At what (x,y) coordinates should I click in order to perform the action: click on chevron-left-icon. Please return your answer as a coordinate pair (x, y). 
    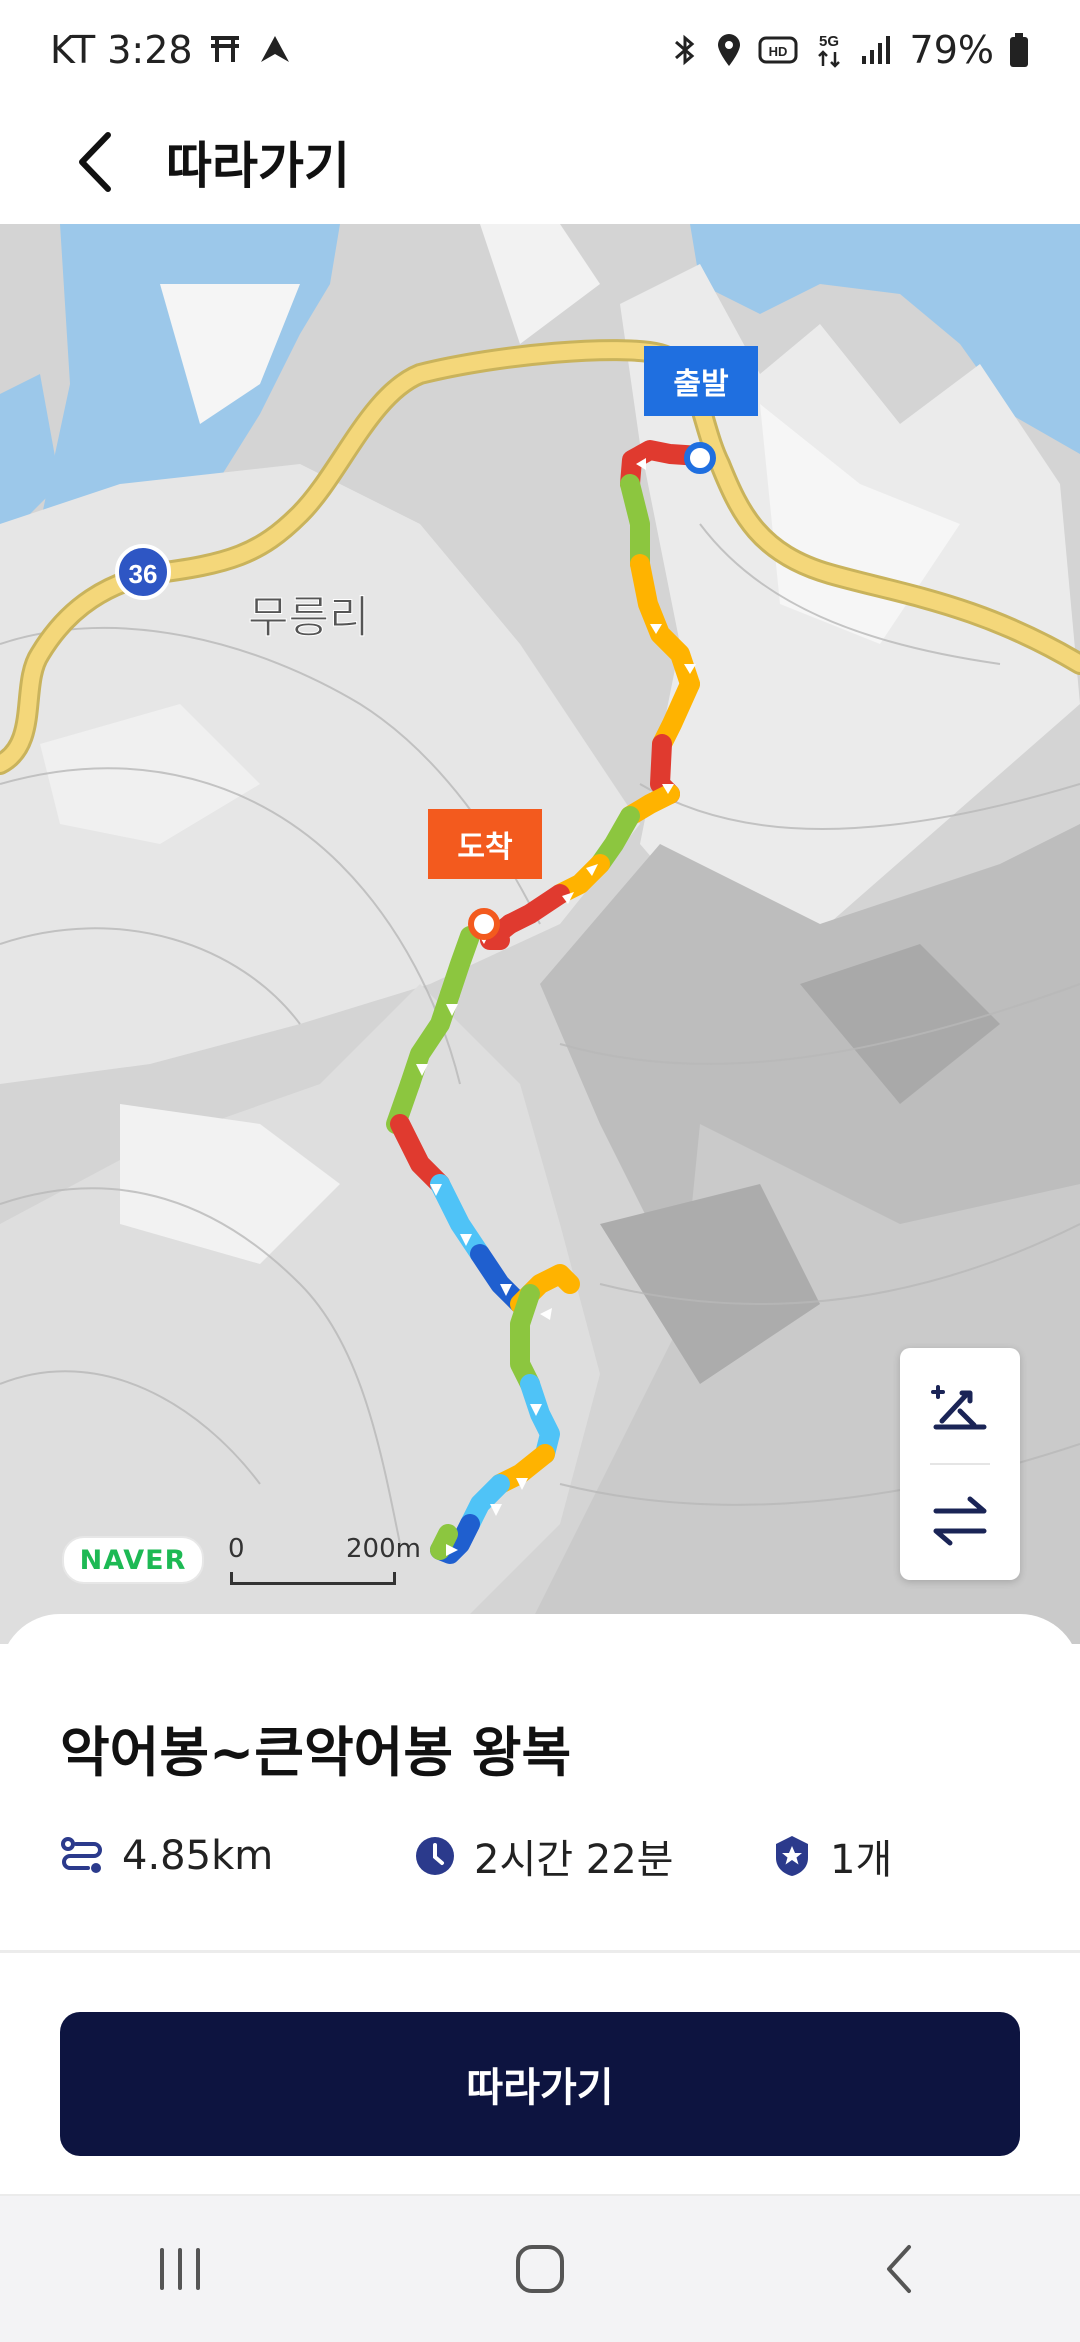
    Looking at the image, I should click on (95, 162).